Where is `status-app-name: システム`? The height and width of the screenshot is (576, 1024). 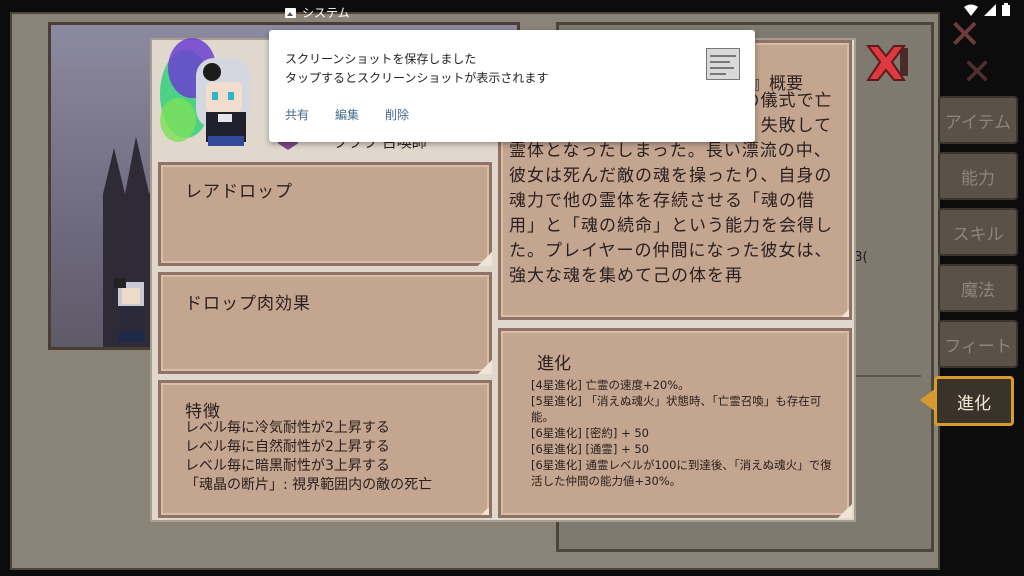 status-app-name: システム is located at coordinates (326, 13).